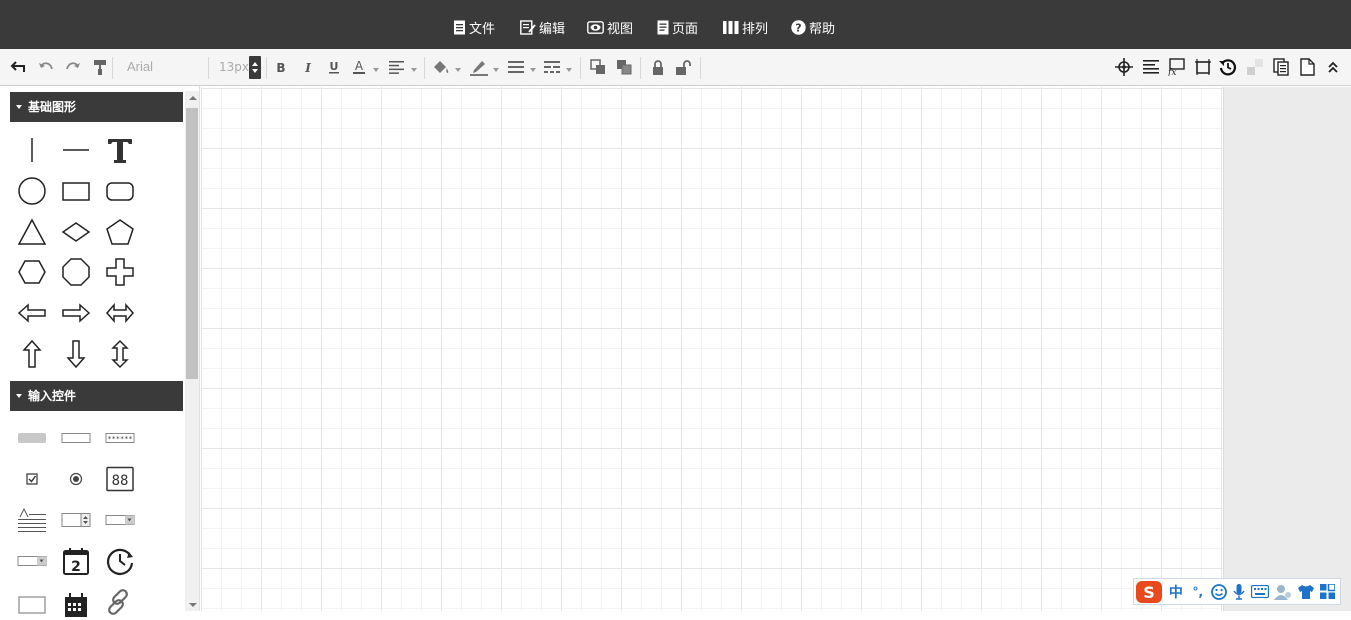 The width and height of the screenshot is (1351, 620). Describe the element at coordinates (100, 351) in the screenshot. I see `shape-library-sidebar: 基础图形 输入控件 ****** 88 2` at that location.